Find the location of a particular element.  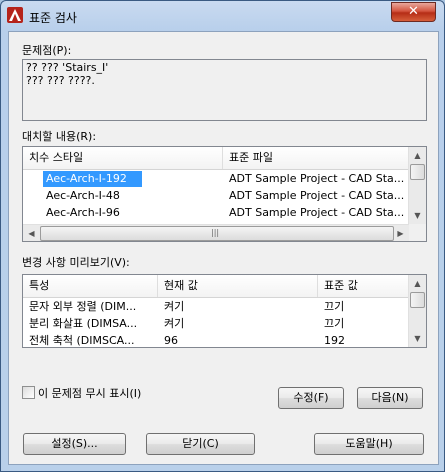

replacement-name: Aec-Arch-I-96 is located at coordinates (83, 212).